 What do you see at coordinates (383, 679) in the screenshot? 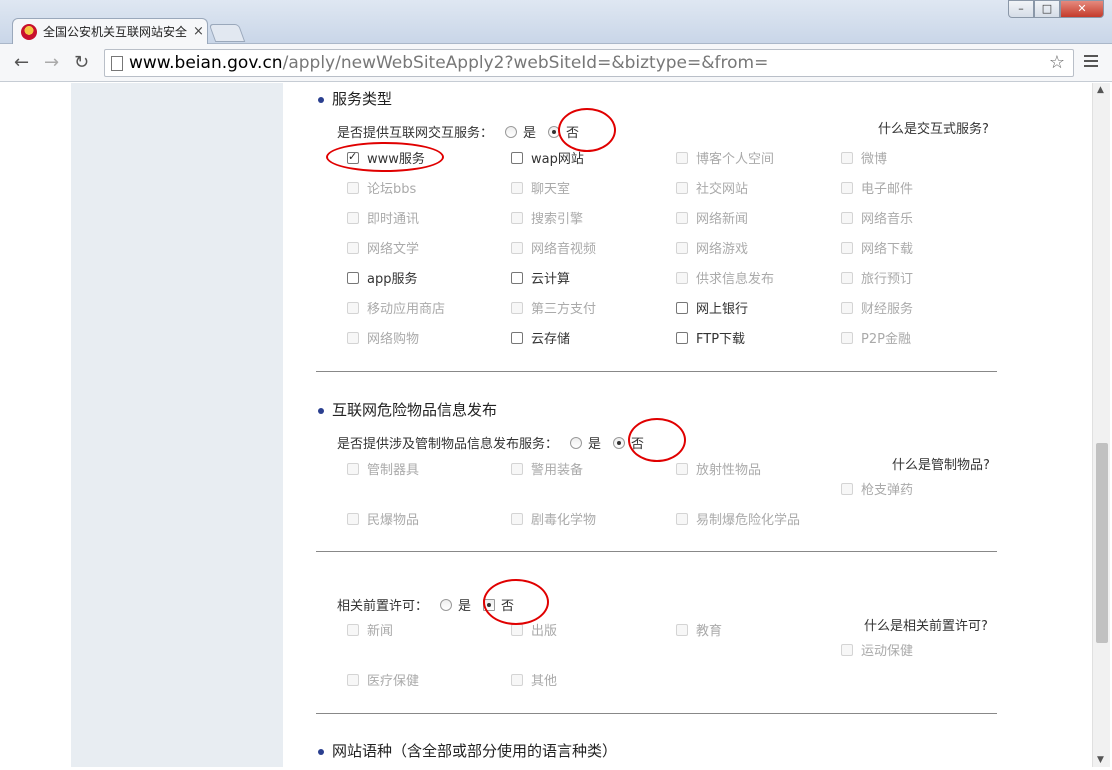
I see `permit-option: 医疗保健` at bounding box center [383, 679].